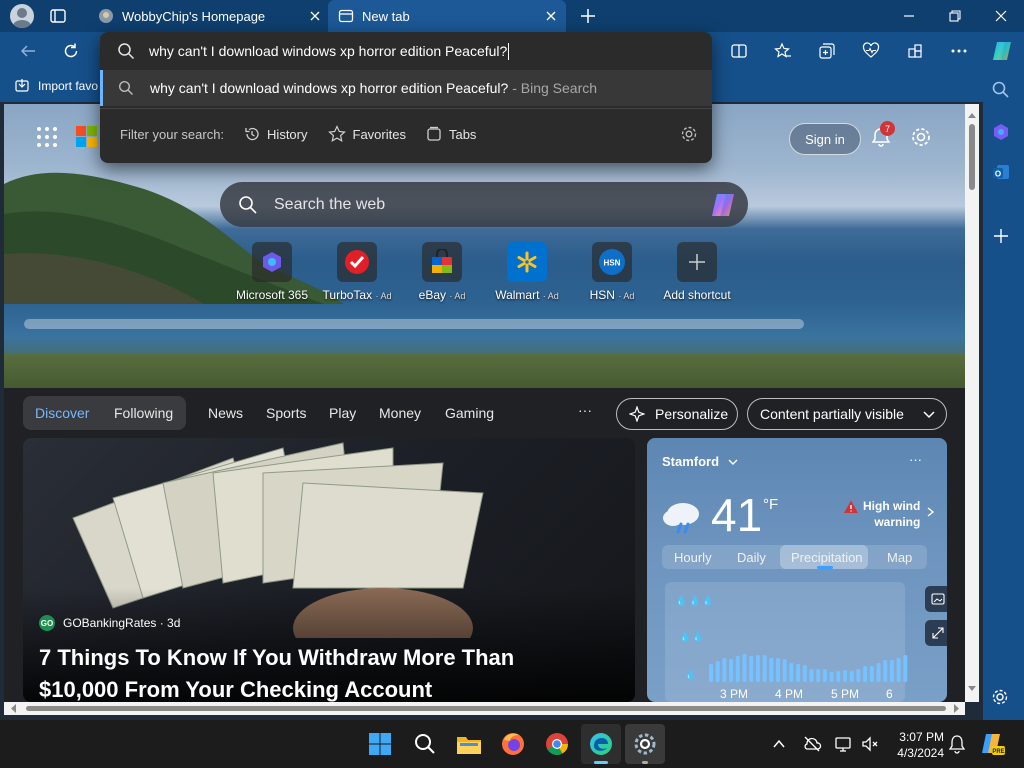 The image size is (1024, 768). I want to click on close-window-button, so click(1001, 16).